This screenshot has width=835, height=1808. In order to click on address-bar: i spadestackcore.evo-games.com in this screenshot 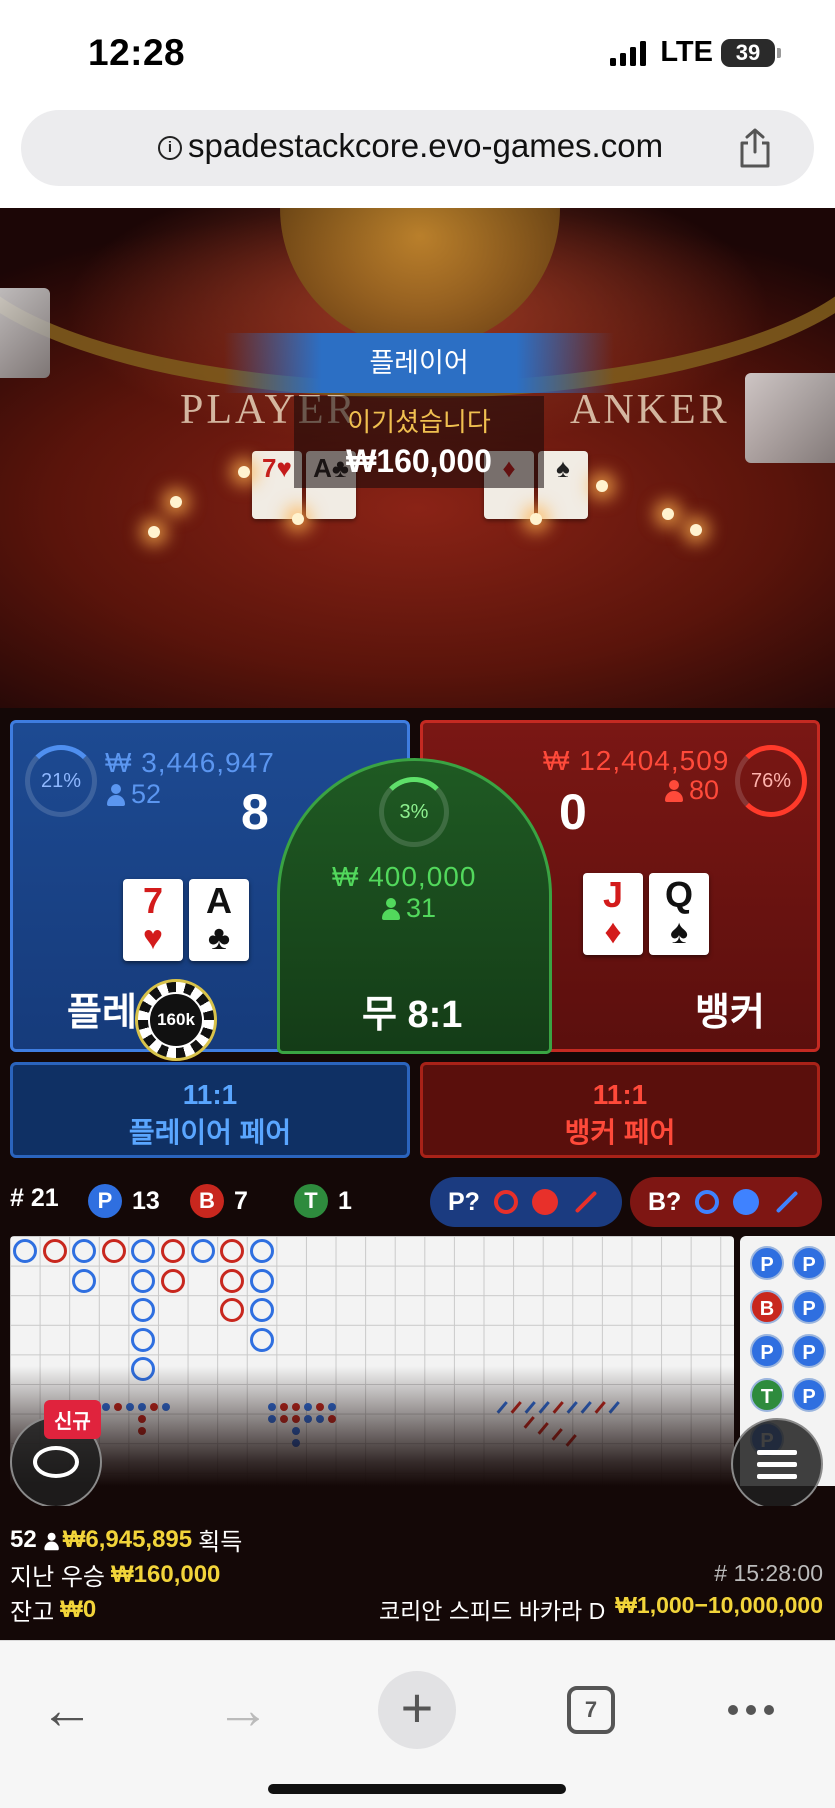, I will do `click(417, 148)`.